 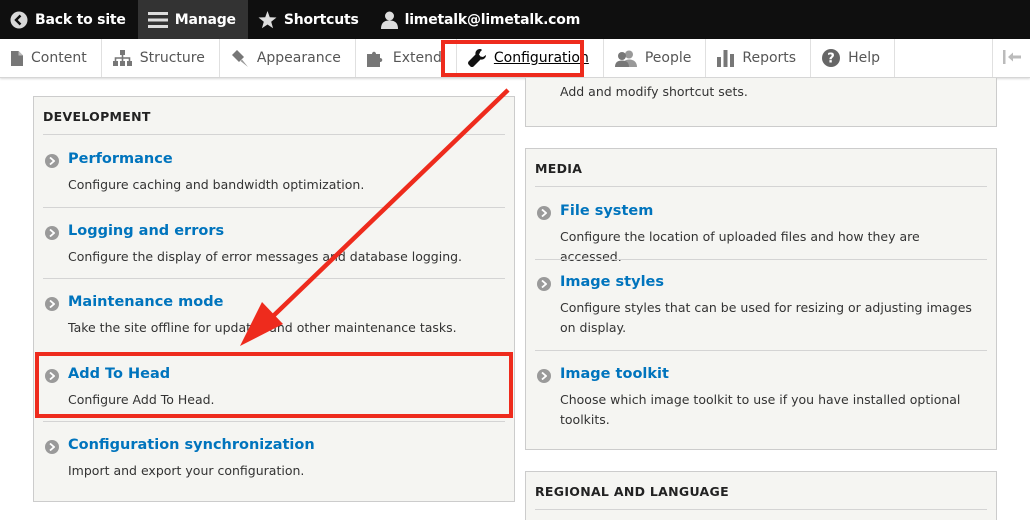 I want to click on shortcuts-tab: Shortcuts, so click(x=309, y=19).